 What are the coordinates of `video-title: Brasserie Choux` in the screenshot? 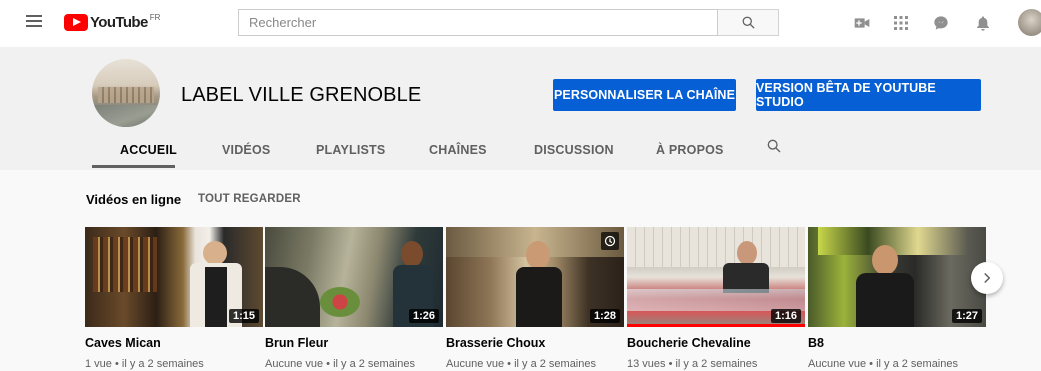 It's located at (535, 343).